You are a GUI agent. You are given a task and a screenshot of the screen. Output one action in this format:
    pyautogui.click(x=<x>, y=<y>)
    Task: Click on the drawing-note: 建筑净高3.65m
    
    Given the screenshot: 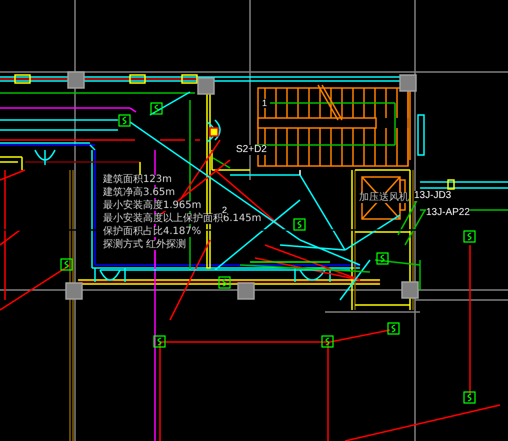 What is the action you would take?
    pyautogui.click(x=139, y=193)
    